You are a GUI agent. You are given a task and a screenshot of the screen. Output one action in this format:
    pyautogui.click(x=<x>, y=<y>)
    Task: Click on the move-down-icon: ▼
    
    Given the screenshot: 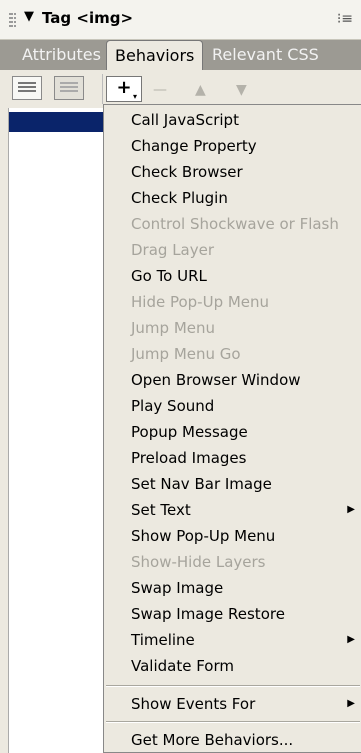 What is the action you would take?
    pyautogui.click(x=241, y=90)
    